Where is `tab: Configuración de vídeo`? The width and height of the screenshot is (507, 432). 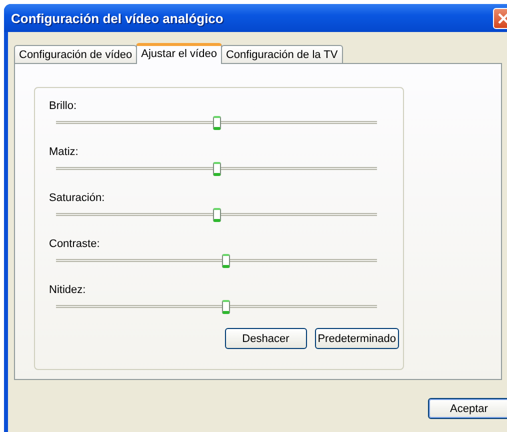 tab: Configuración de vídeo is located at coordinates (76, 54).